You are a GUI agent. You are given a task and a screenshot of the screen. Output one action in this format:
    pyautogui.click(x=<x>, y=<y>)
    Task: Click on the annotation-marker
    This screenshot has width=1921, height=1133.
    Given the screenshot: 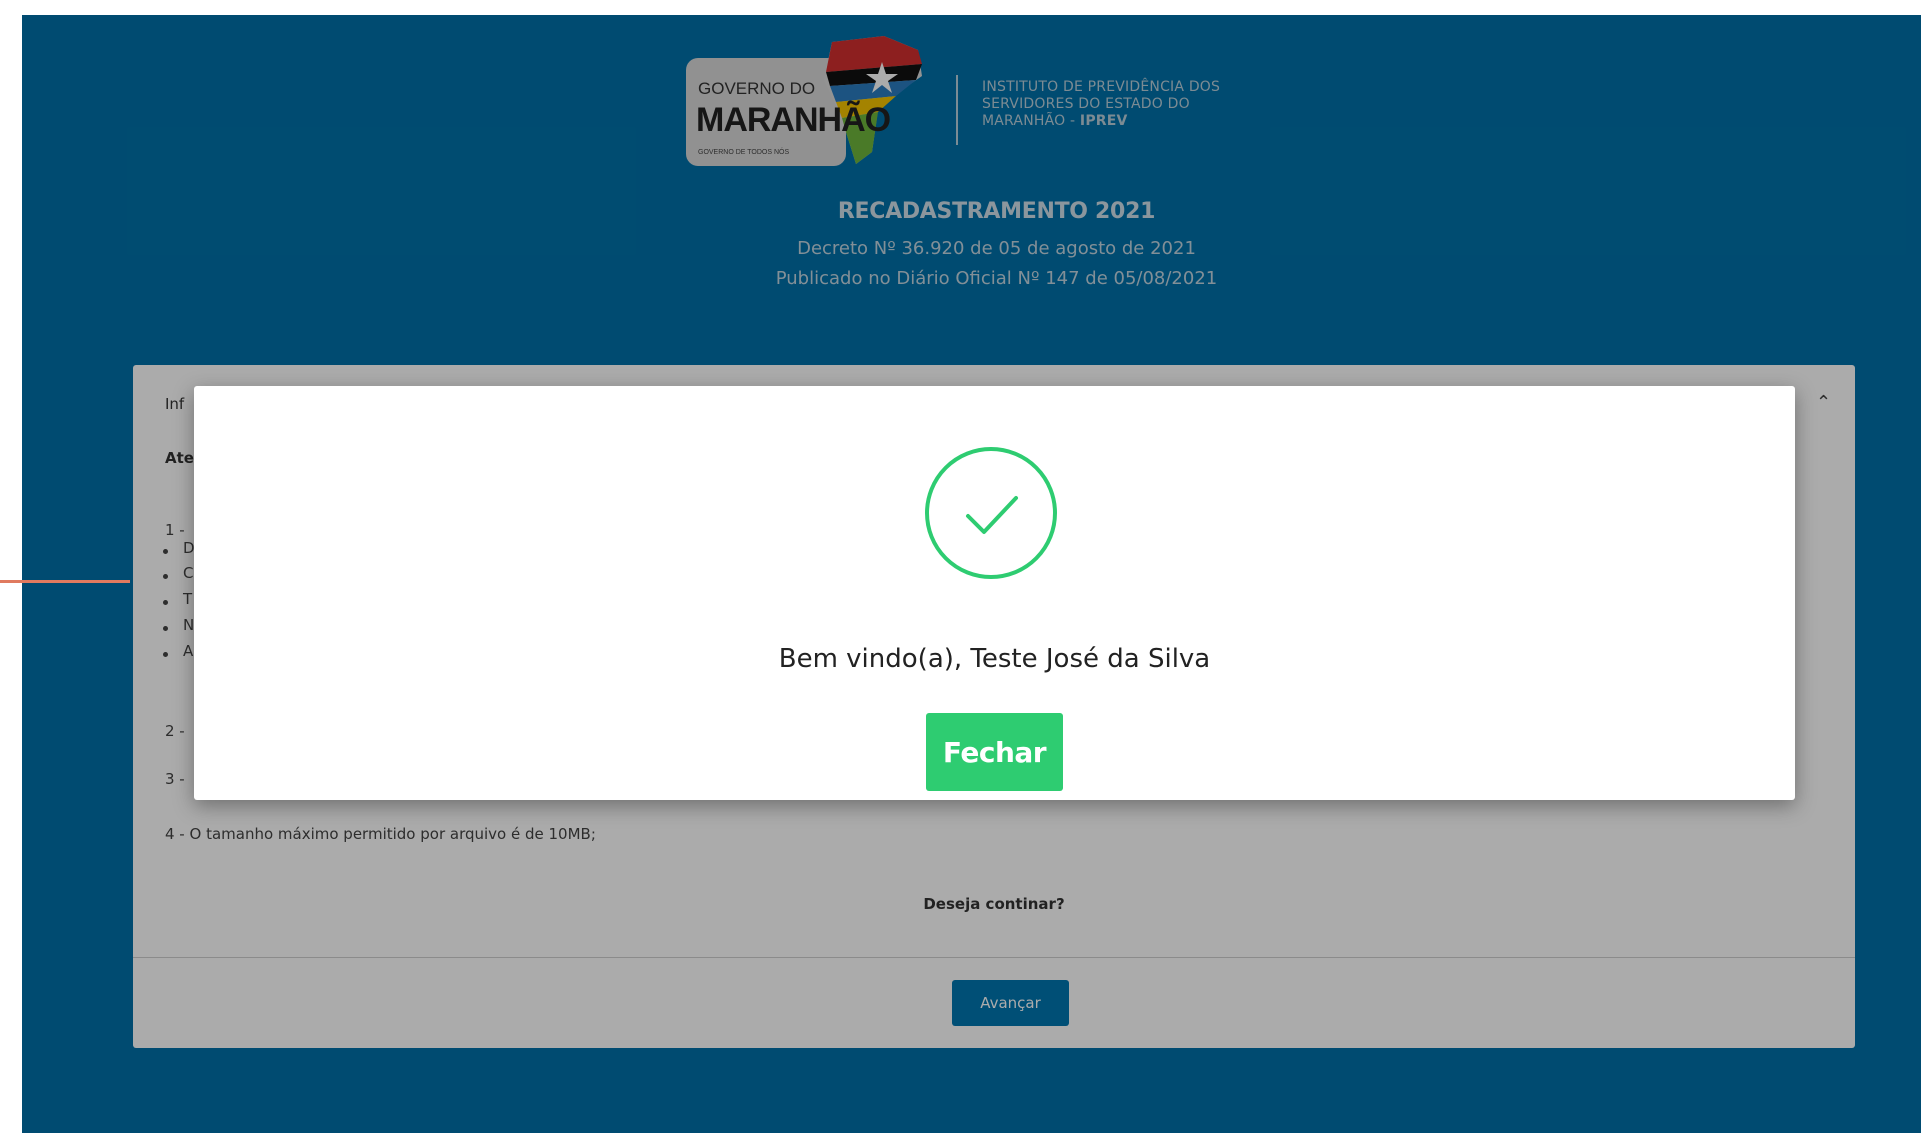 What is the action you would take?
    pyautogui.click(x=65, y=581)
    